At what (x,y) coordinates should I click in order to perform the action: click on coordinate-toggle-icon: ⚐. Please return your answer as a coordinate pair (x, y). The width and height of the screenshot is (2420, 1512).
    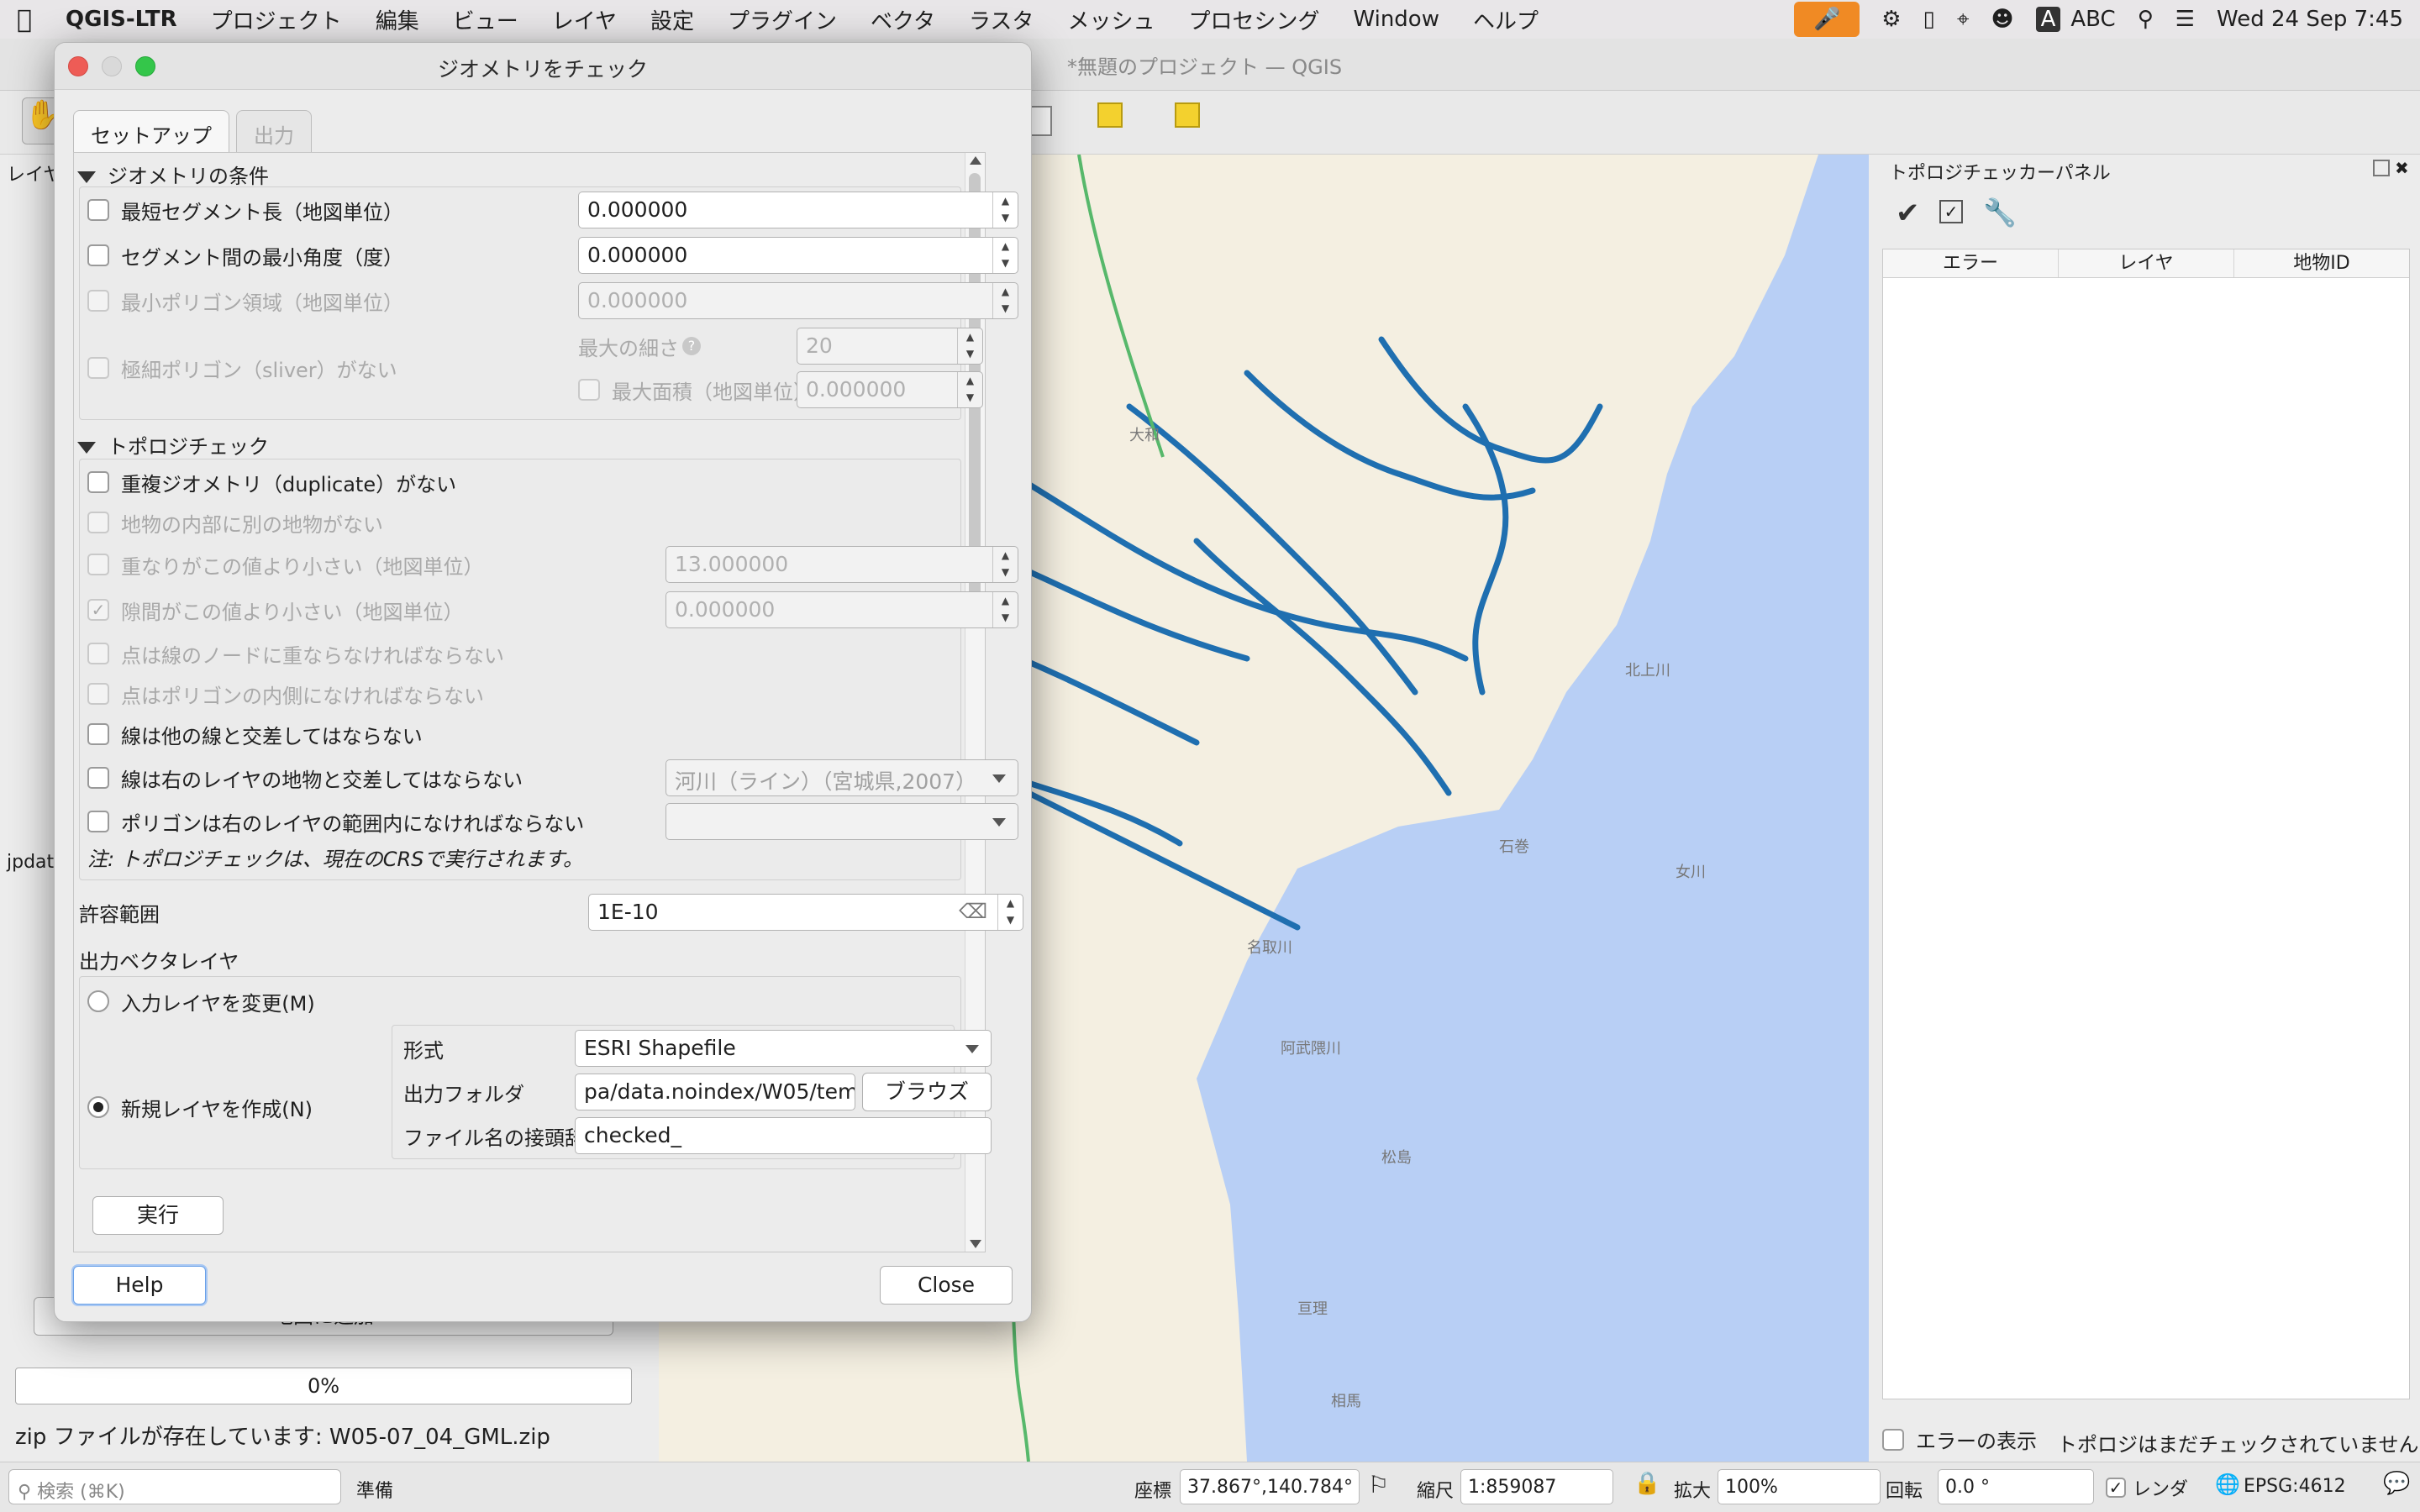
    Looking at the image, I should click on (1378, 1485).